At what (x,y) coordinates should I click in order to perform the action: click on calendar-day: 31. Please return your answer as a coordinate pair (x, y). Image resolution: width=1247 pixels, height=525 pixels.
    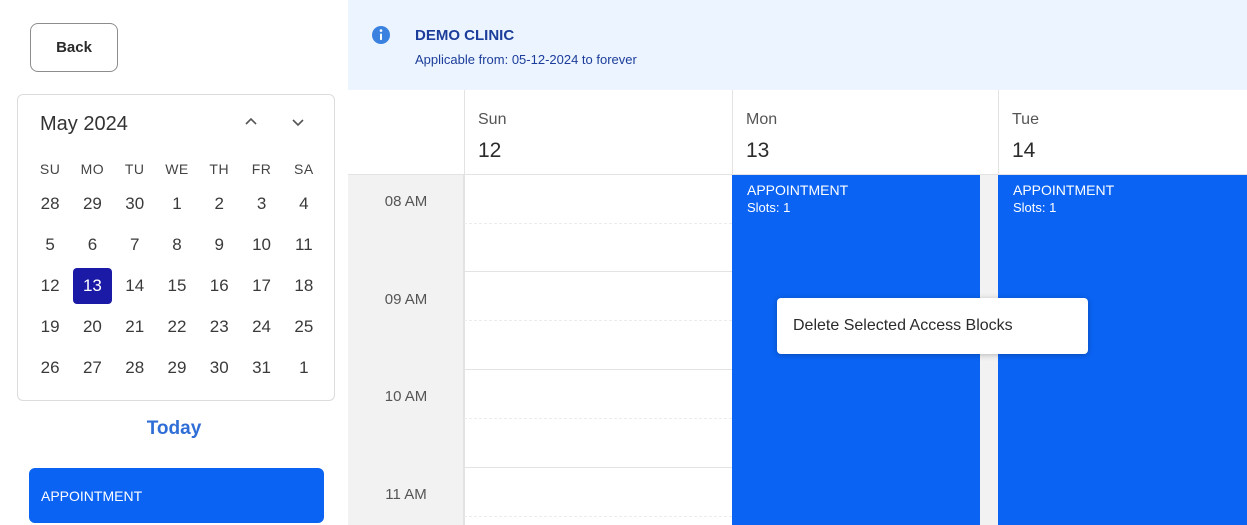
    Looking at the image, I should click on (261, 368).